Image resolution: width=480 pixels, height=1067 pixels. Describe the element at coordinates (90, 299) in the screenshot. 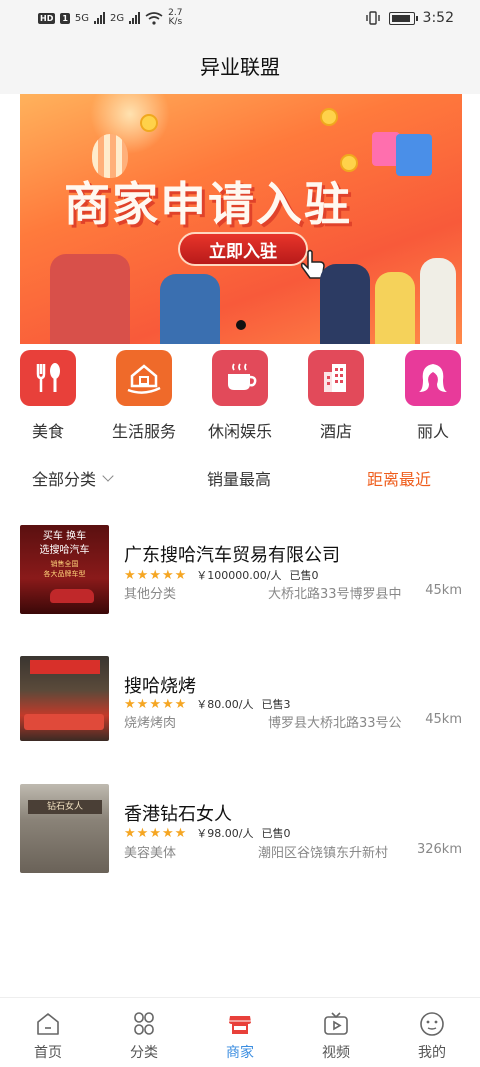

I see `woman-at-table-illustration` at that location.